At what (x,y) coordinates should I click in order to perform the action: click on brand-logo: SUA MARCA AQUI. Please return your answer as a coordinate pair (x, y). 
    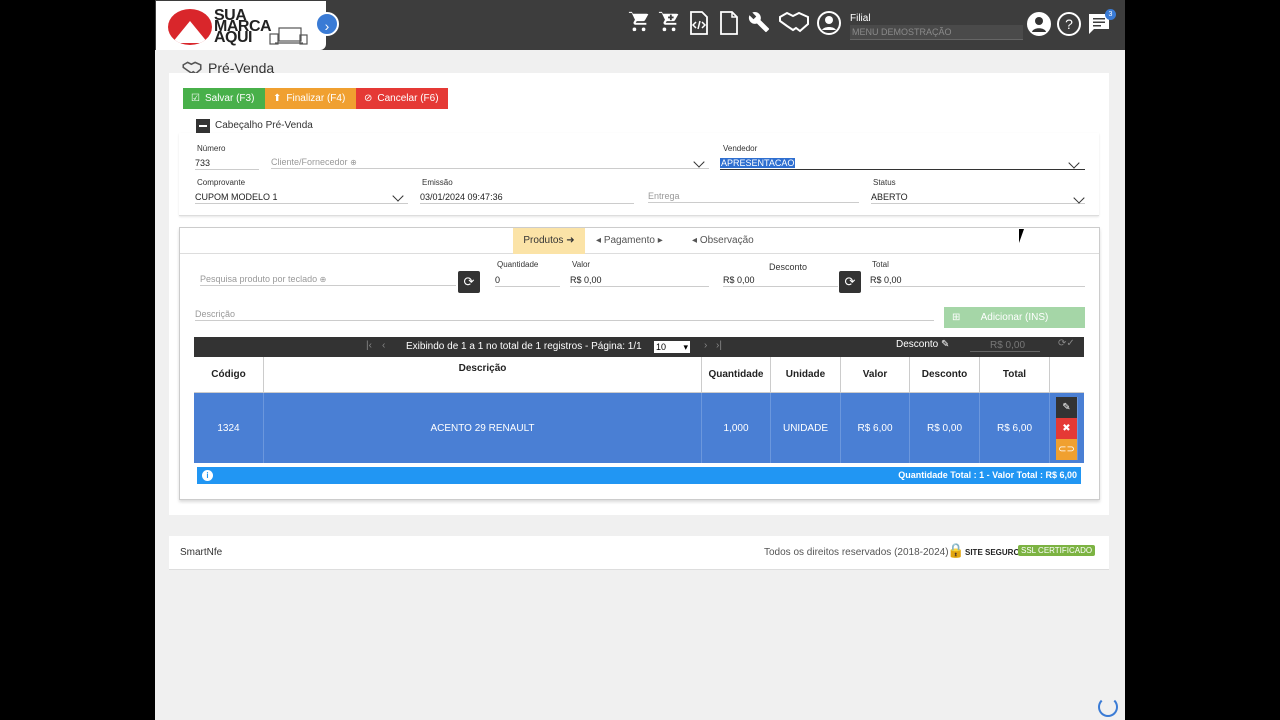
    Looking at the image, I should click on (241, 25).